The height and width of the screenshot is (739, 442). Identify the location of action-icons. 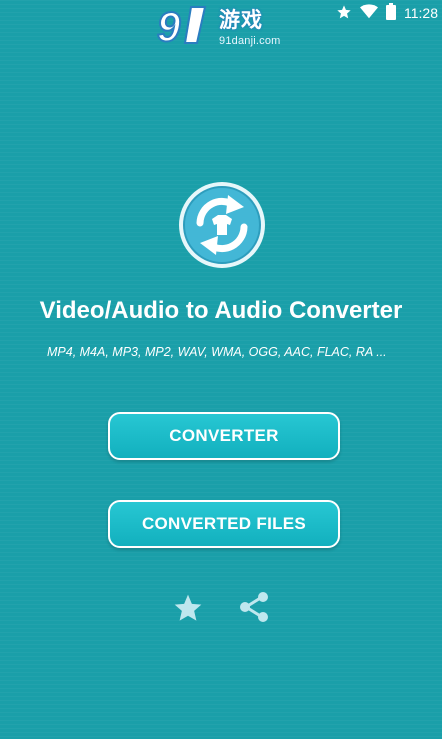
(223, 607).